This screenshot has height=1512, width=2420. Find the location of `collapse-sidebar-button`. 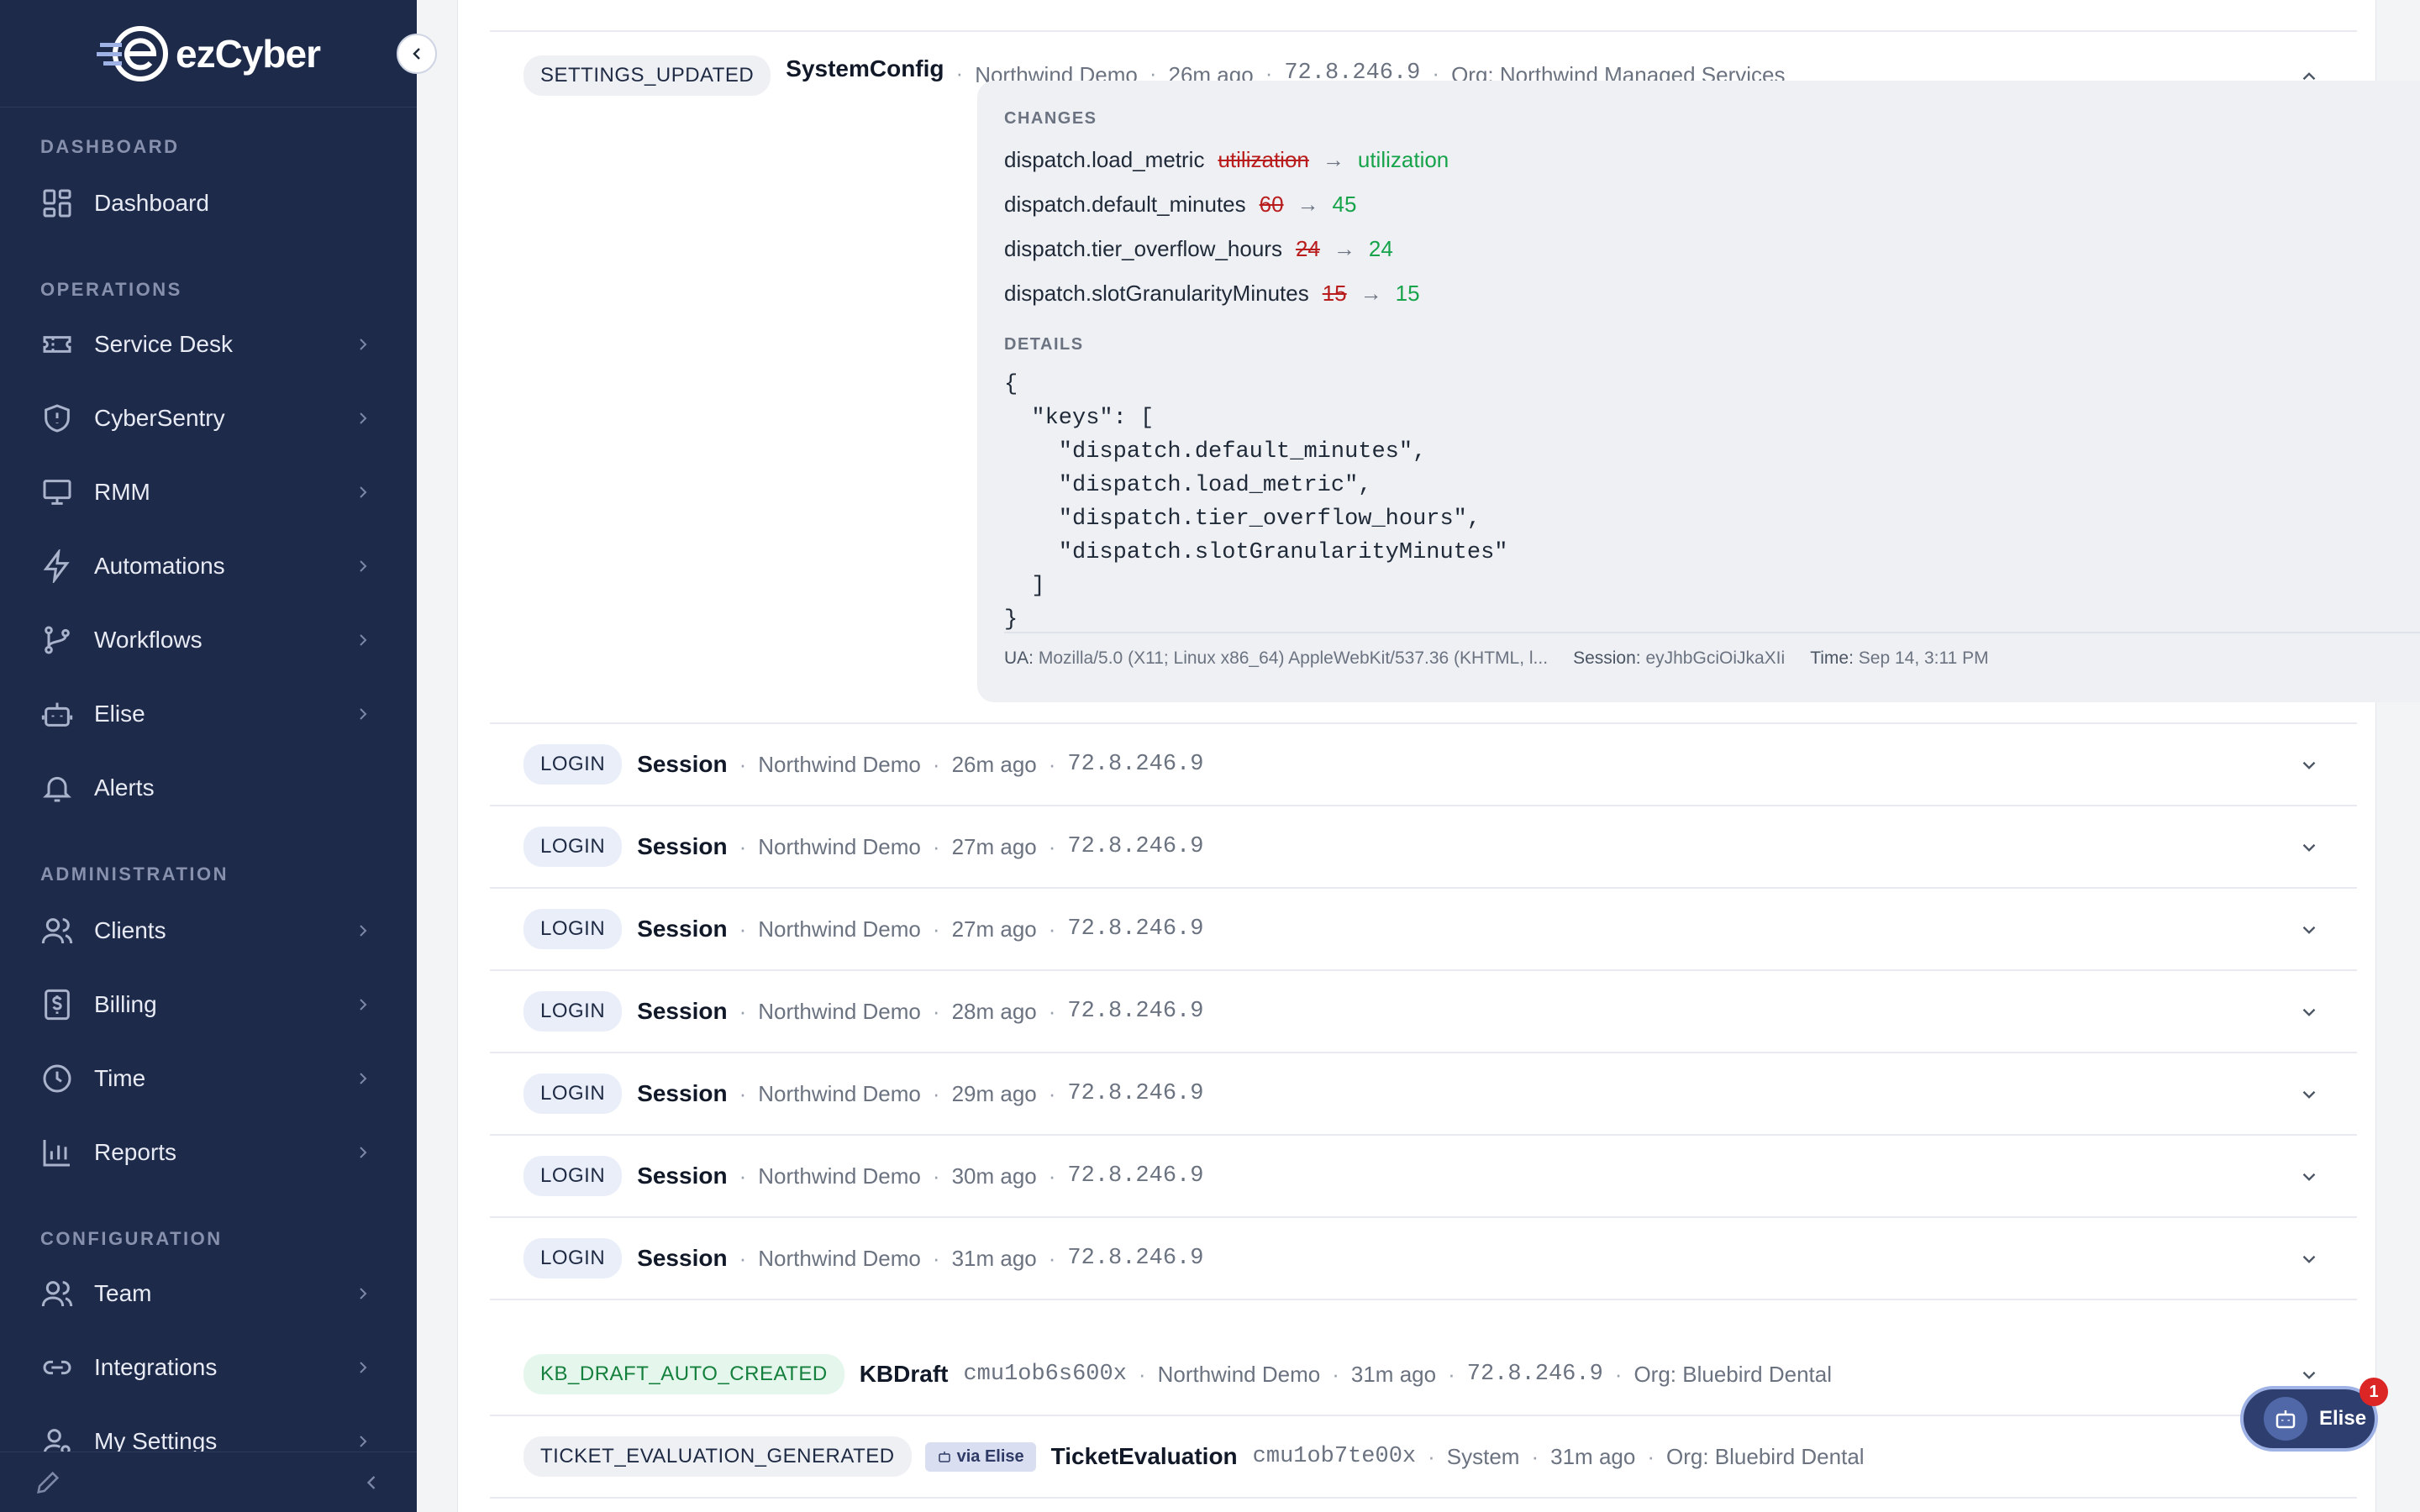

collapse-sidebar-button is located at coordinates (417, 54).